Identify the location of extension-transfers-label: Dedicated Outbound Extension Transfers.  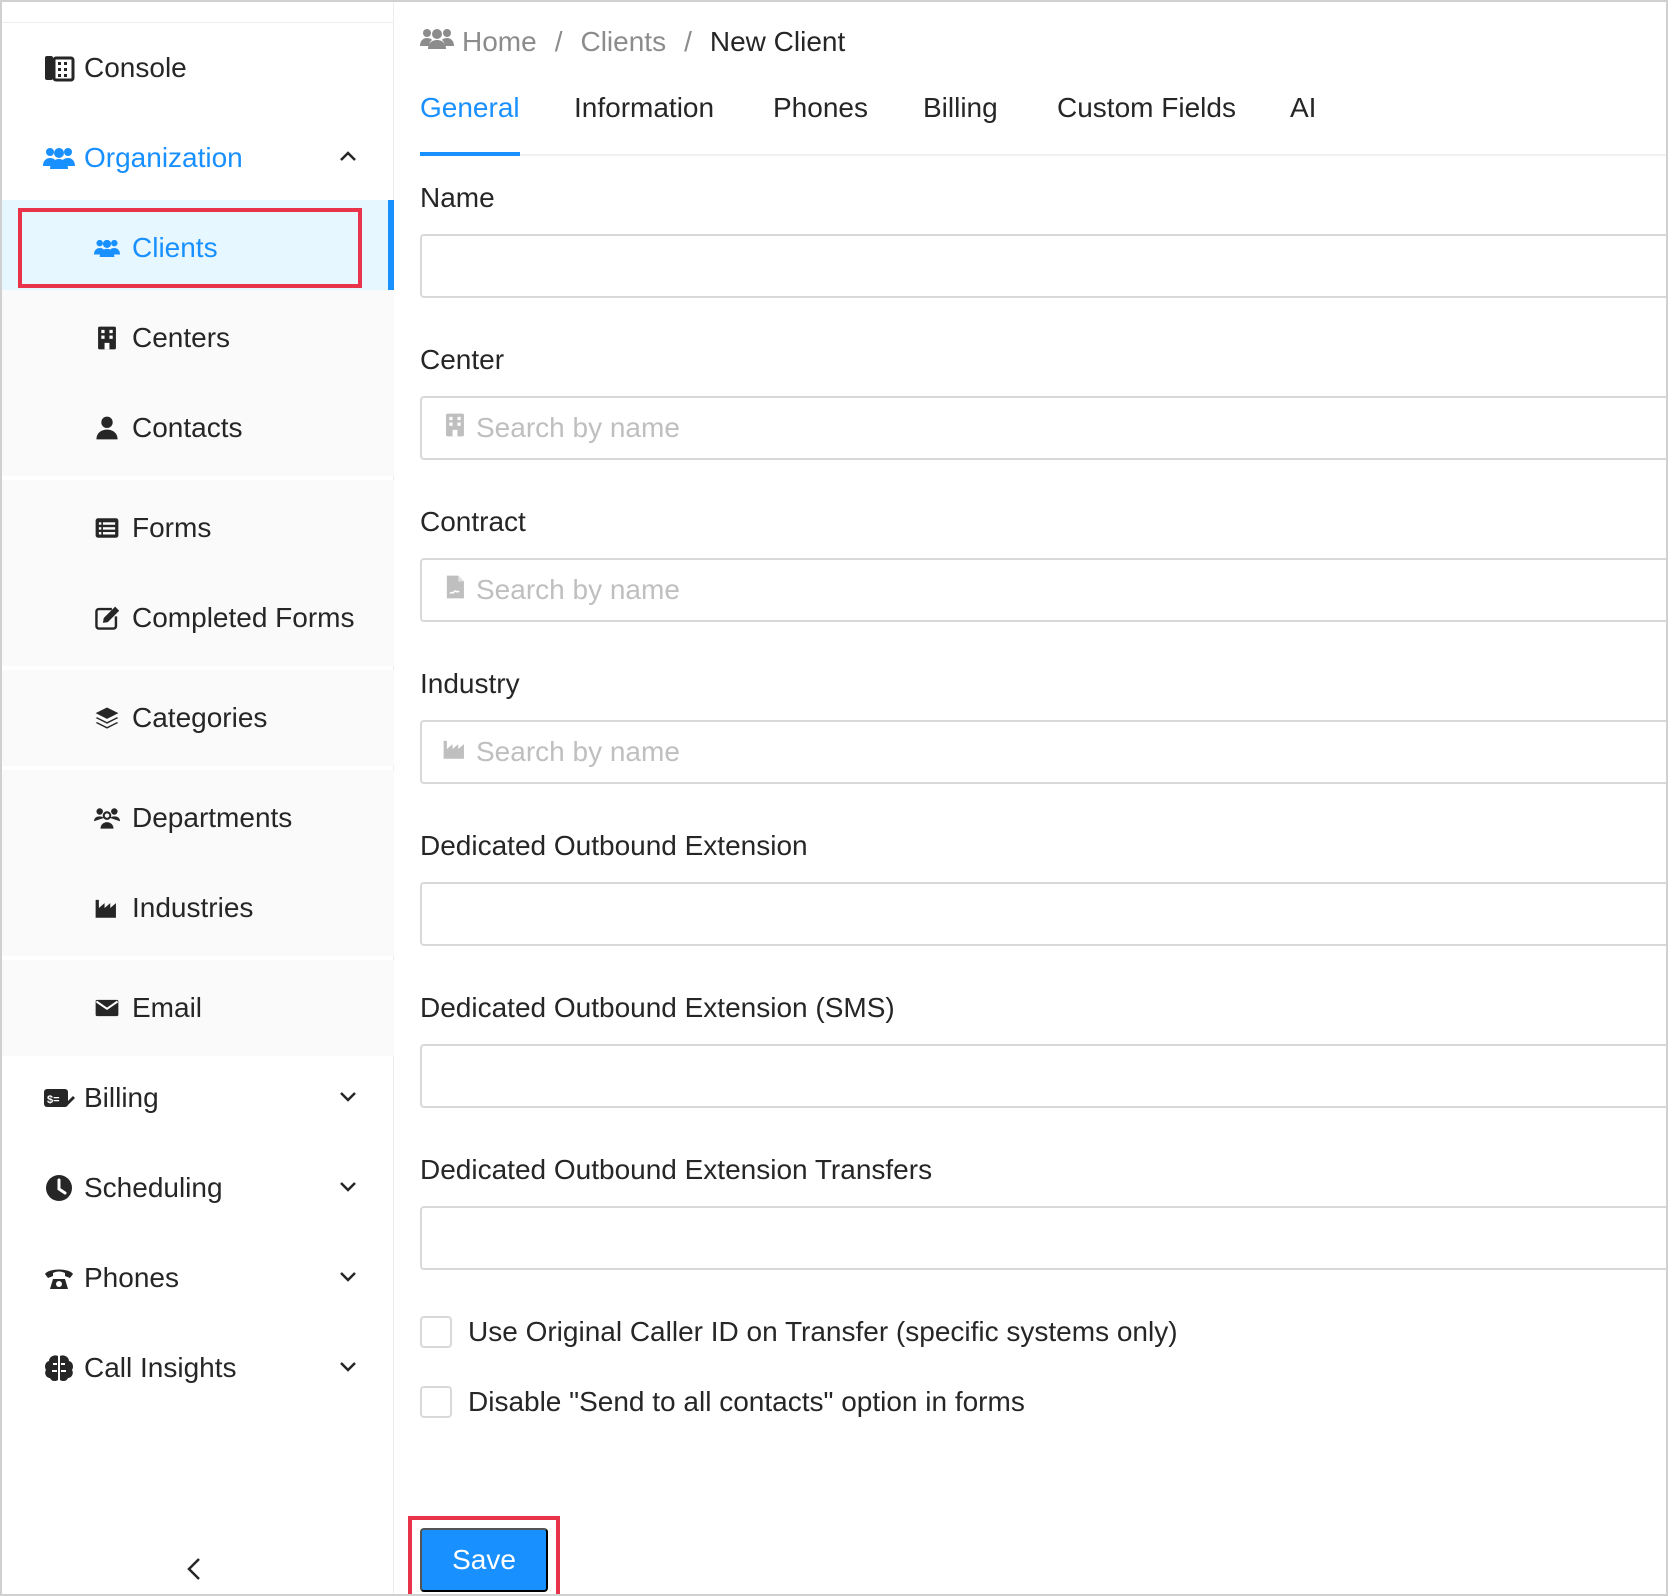
(676, 1169).